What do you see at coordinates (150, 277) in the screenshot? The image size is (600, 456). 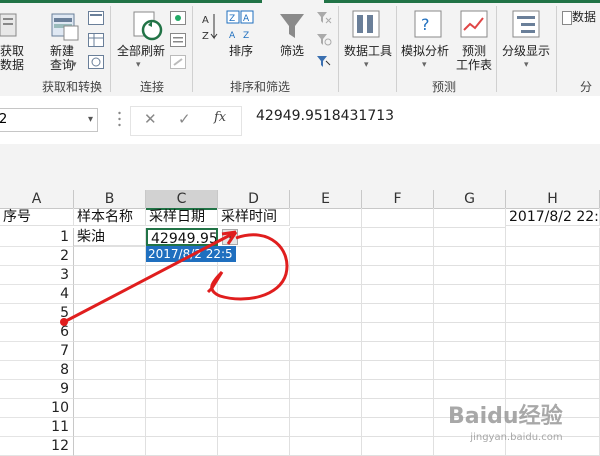 I see `annotation-arrow` at bounding box center [150, 277].